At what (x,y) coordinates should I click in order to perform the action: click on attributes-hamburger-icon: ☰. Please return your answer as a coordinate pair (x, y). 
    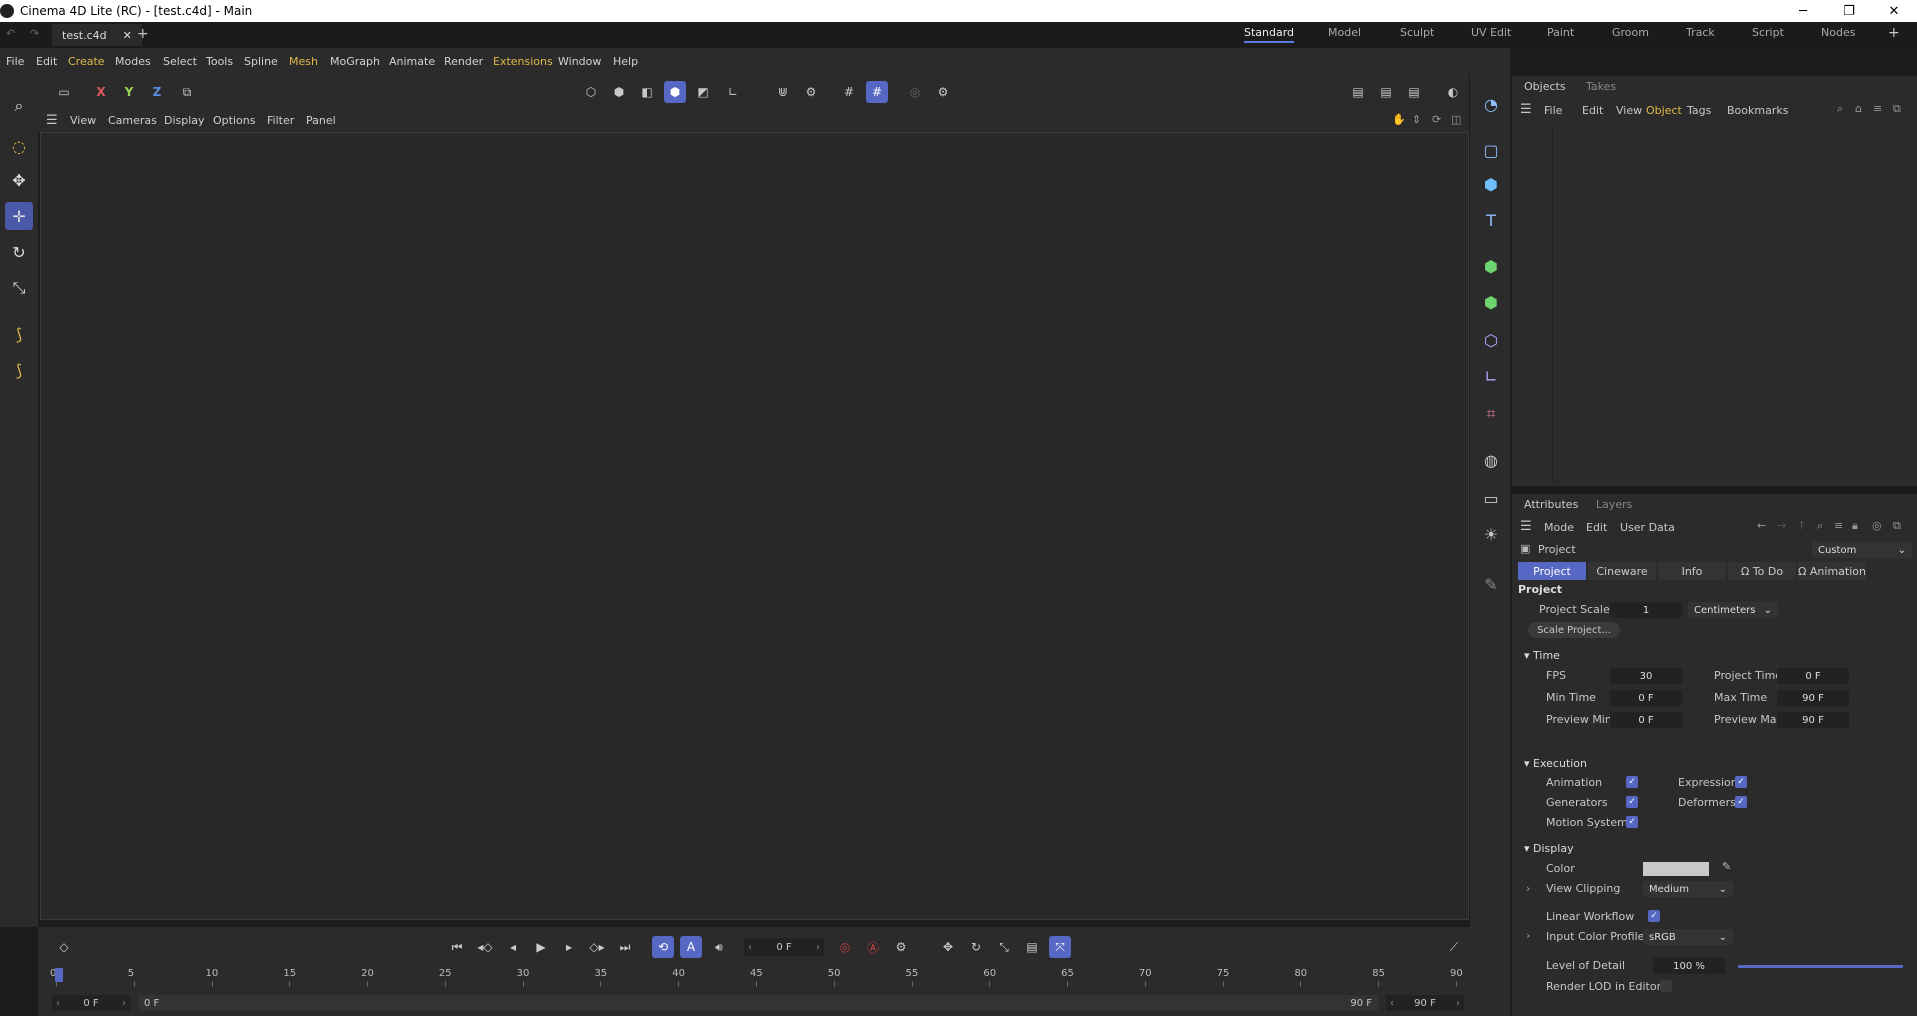
    Looking at the image, I should click on (1526, 526).